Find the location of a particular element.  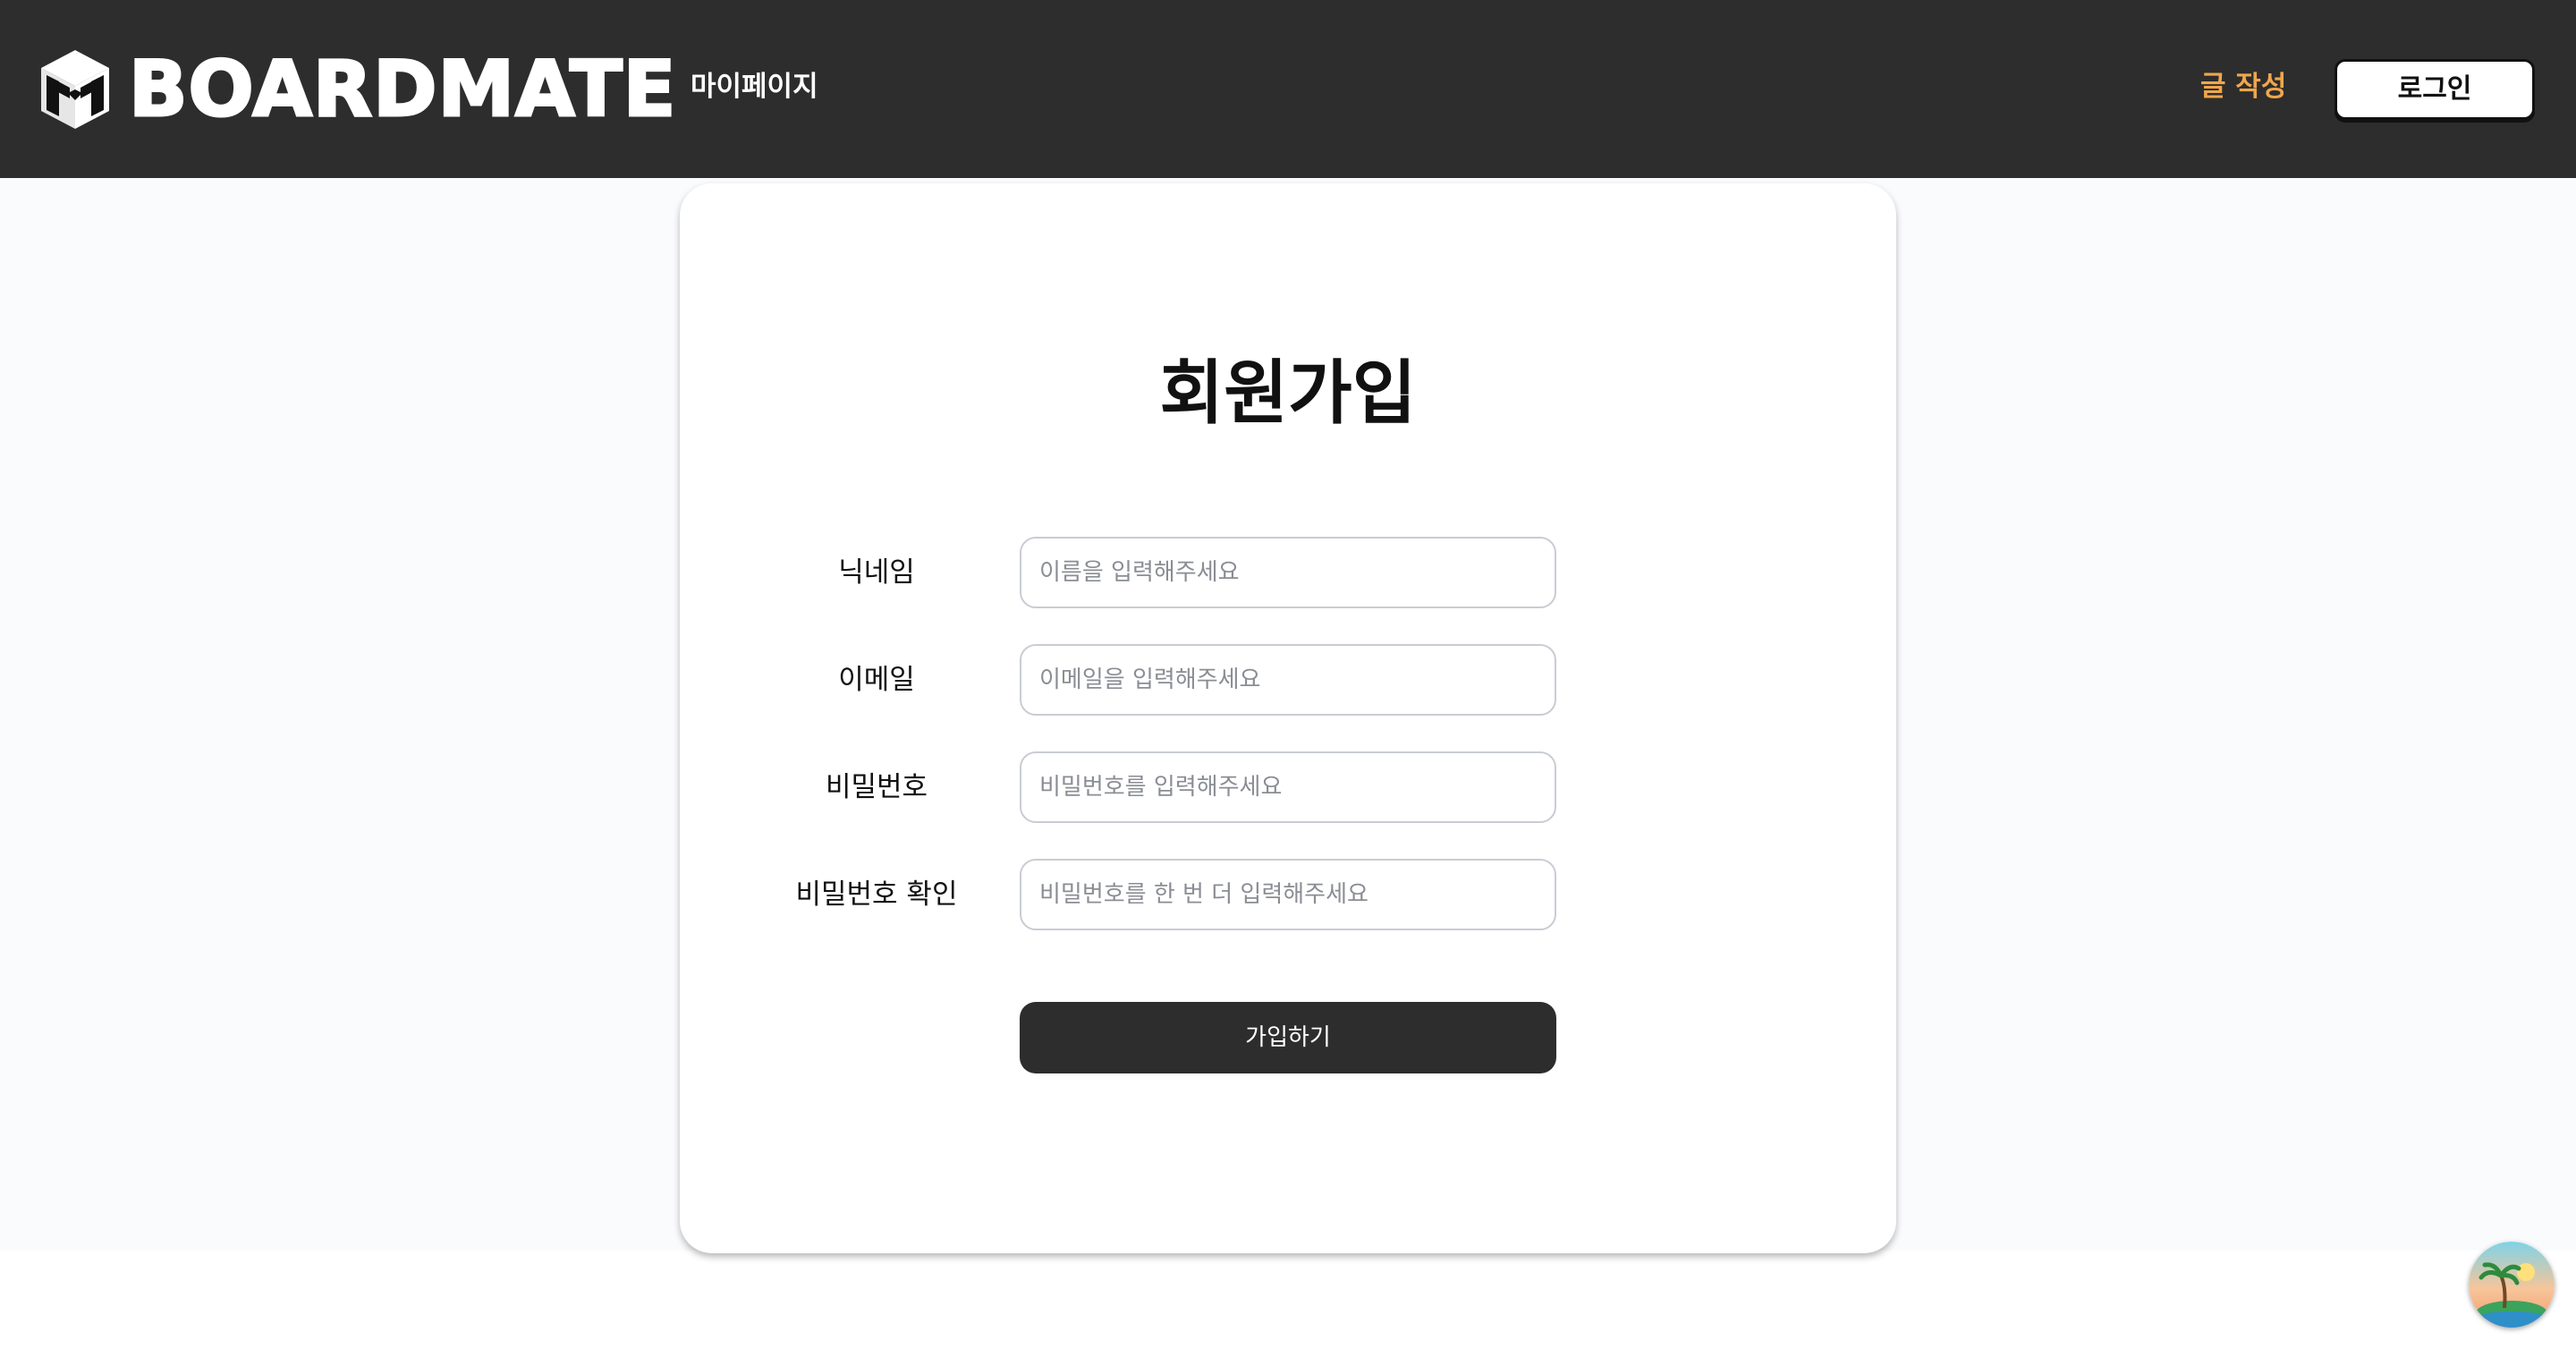

floating-avatar-button is located at coordinates (2512, 1285).